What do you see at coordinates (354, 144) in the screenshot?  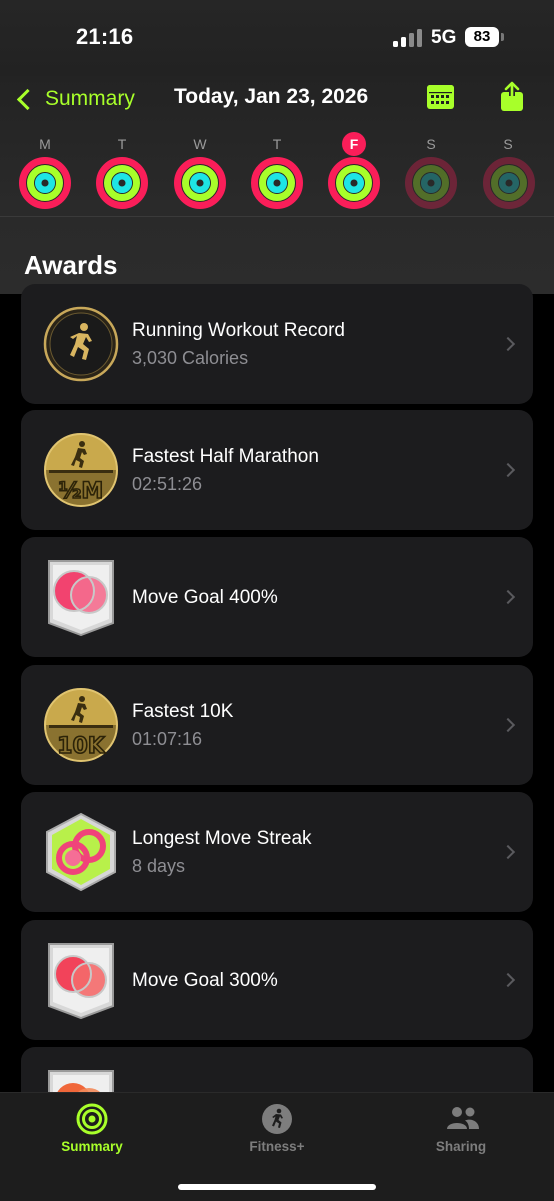 I see `day-letter-current: F` at bounding box center [354, 144].